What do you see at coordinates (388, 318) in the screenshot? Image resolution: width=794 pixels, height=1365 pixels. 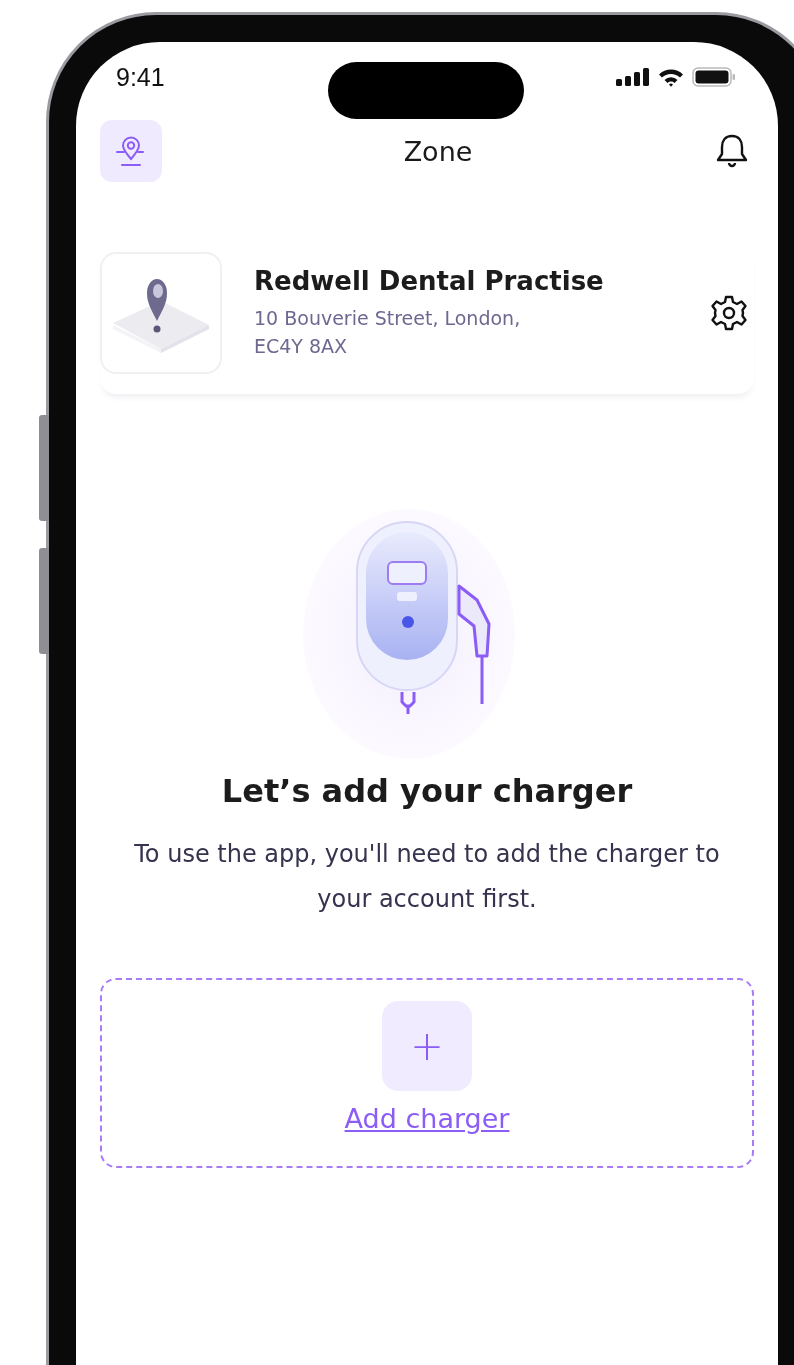 I see `location-address: 10 Bouverie Street, London,` at bounding box center [388, 318].